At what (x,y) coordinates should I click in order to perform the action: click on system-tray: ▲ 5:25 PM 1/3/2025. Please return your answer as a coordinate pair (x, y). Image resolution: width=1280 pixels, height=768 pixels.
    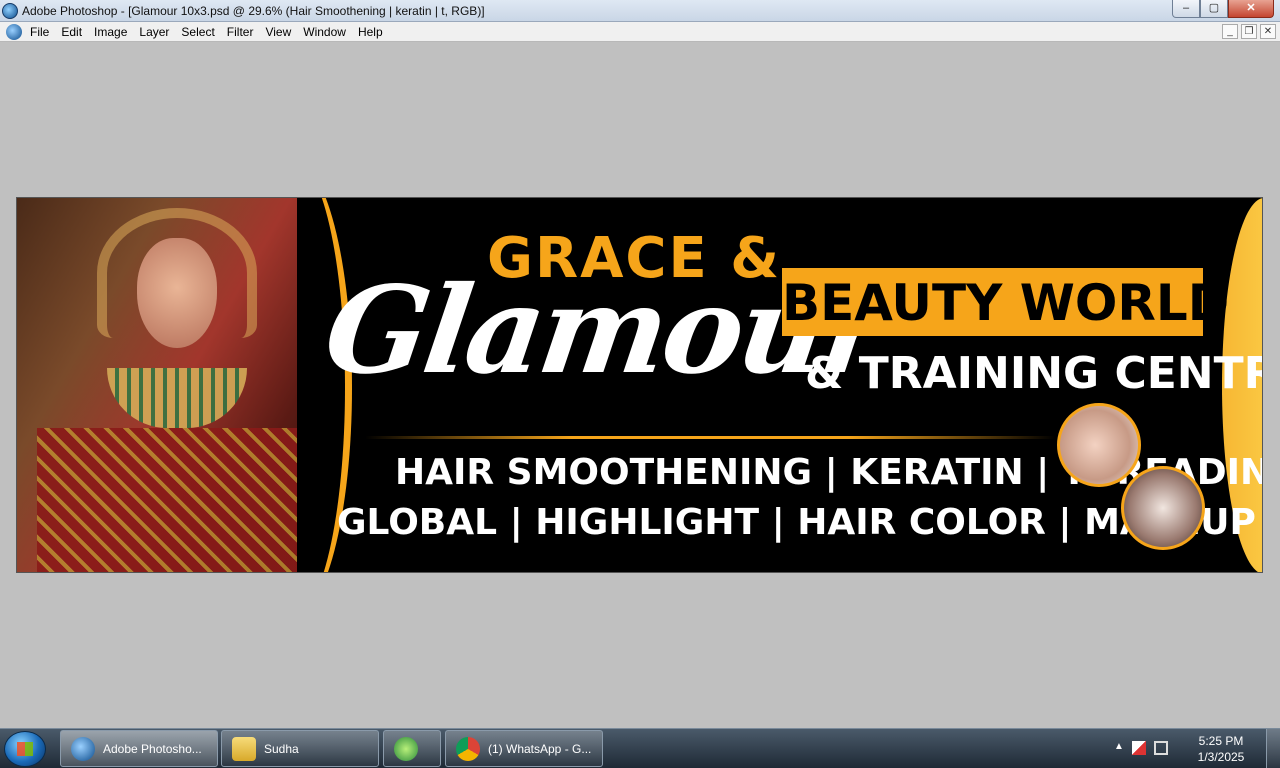
    Looking at the image, I should click on (1195, 748).